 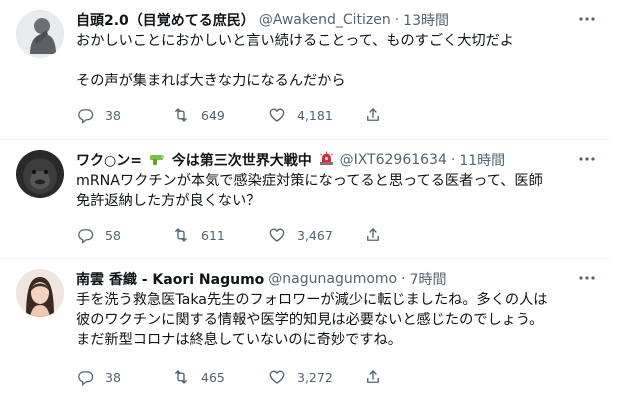 I want to click on display-name: 自頭2.0（目覚めてる庶民）, so click(x=165, y=20).